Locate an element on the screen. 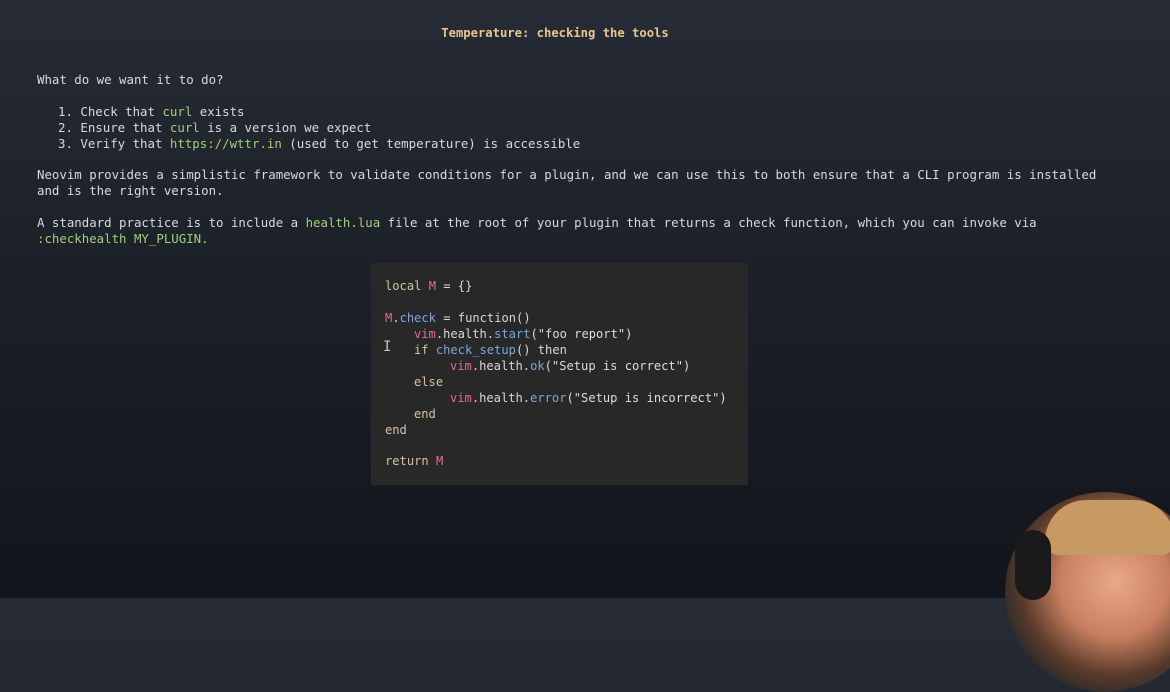 This screenshot has height=692, width=1170. list-item-text: is a version we expect is located at coordinates (285, 127).